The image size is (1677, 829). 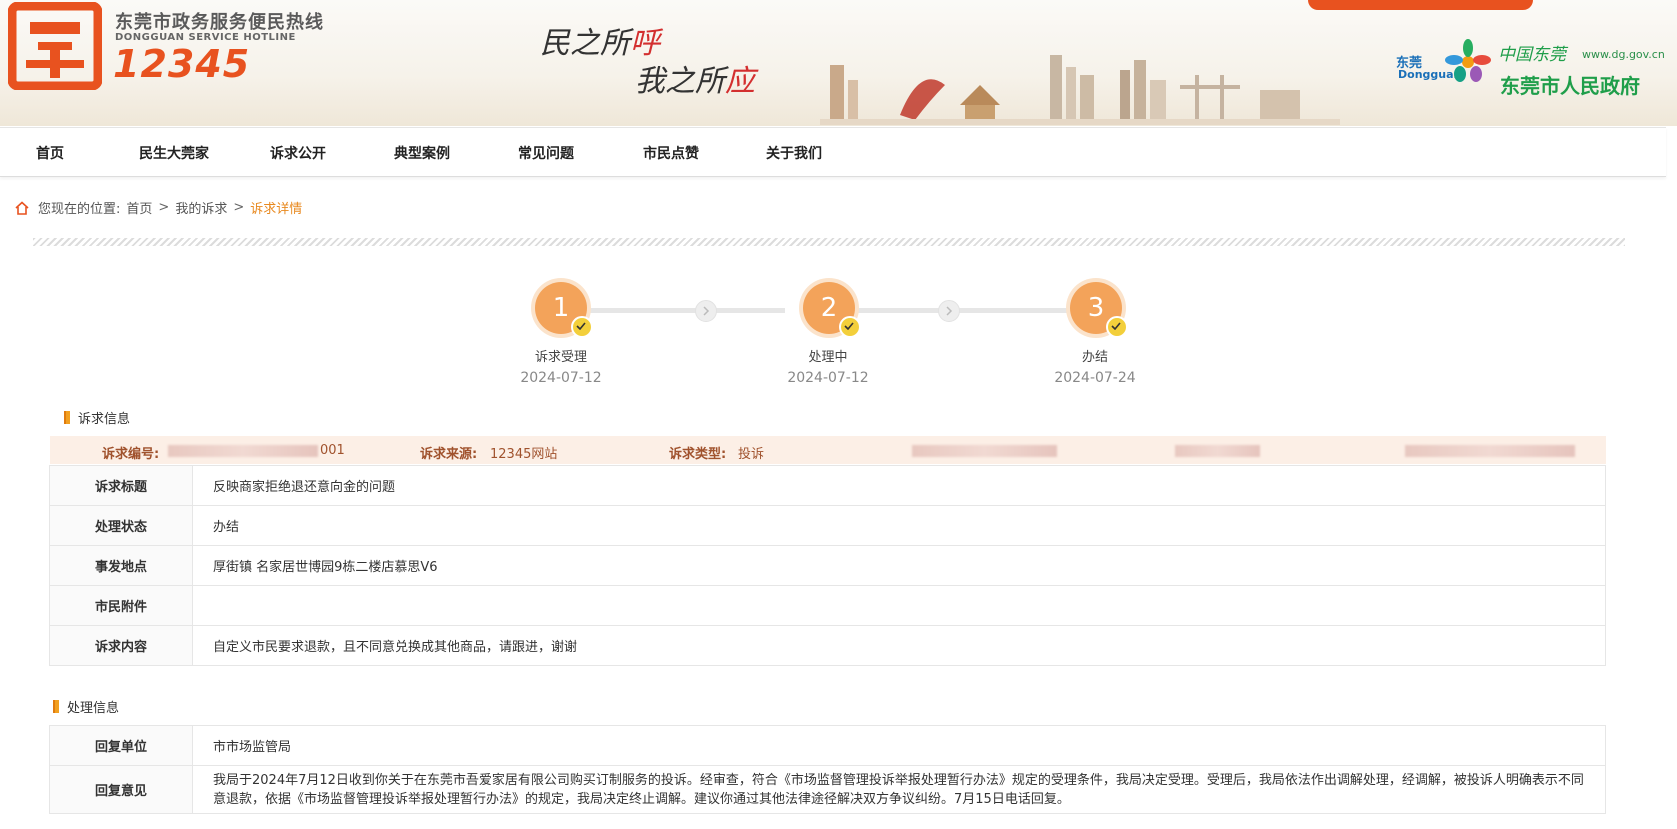 I want to click on table-row: 处理状态 办结, so click(x=827, y=525).